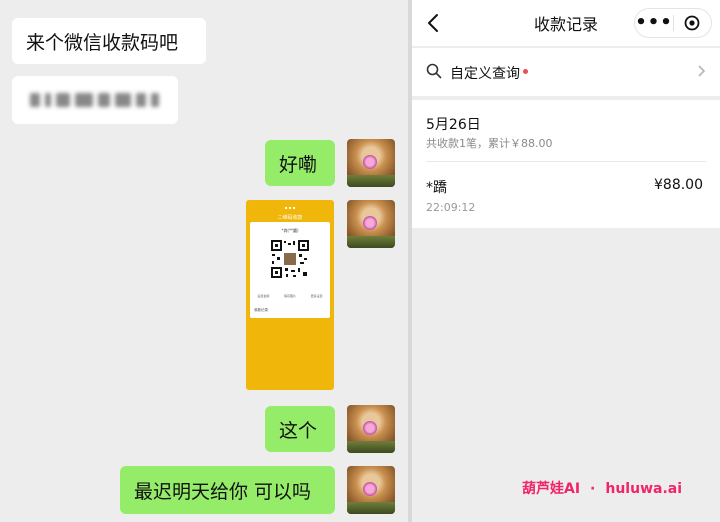 This screenshot has height=522, width=720. What do you see at coordinates (551, 489) in the screenshot?
I see `watermark-brand: 葫芦娃AI` at bounding box center [551, 489].